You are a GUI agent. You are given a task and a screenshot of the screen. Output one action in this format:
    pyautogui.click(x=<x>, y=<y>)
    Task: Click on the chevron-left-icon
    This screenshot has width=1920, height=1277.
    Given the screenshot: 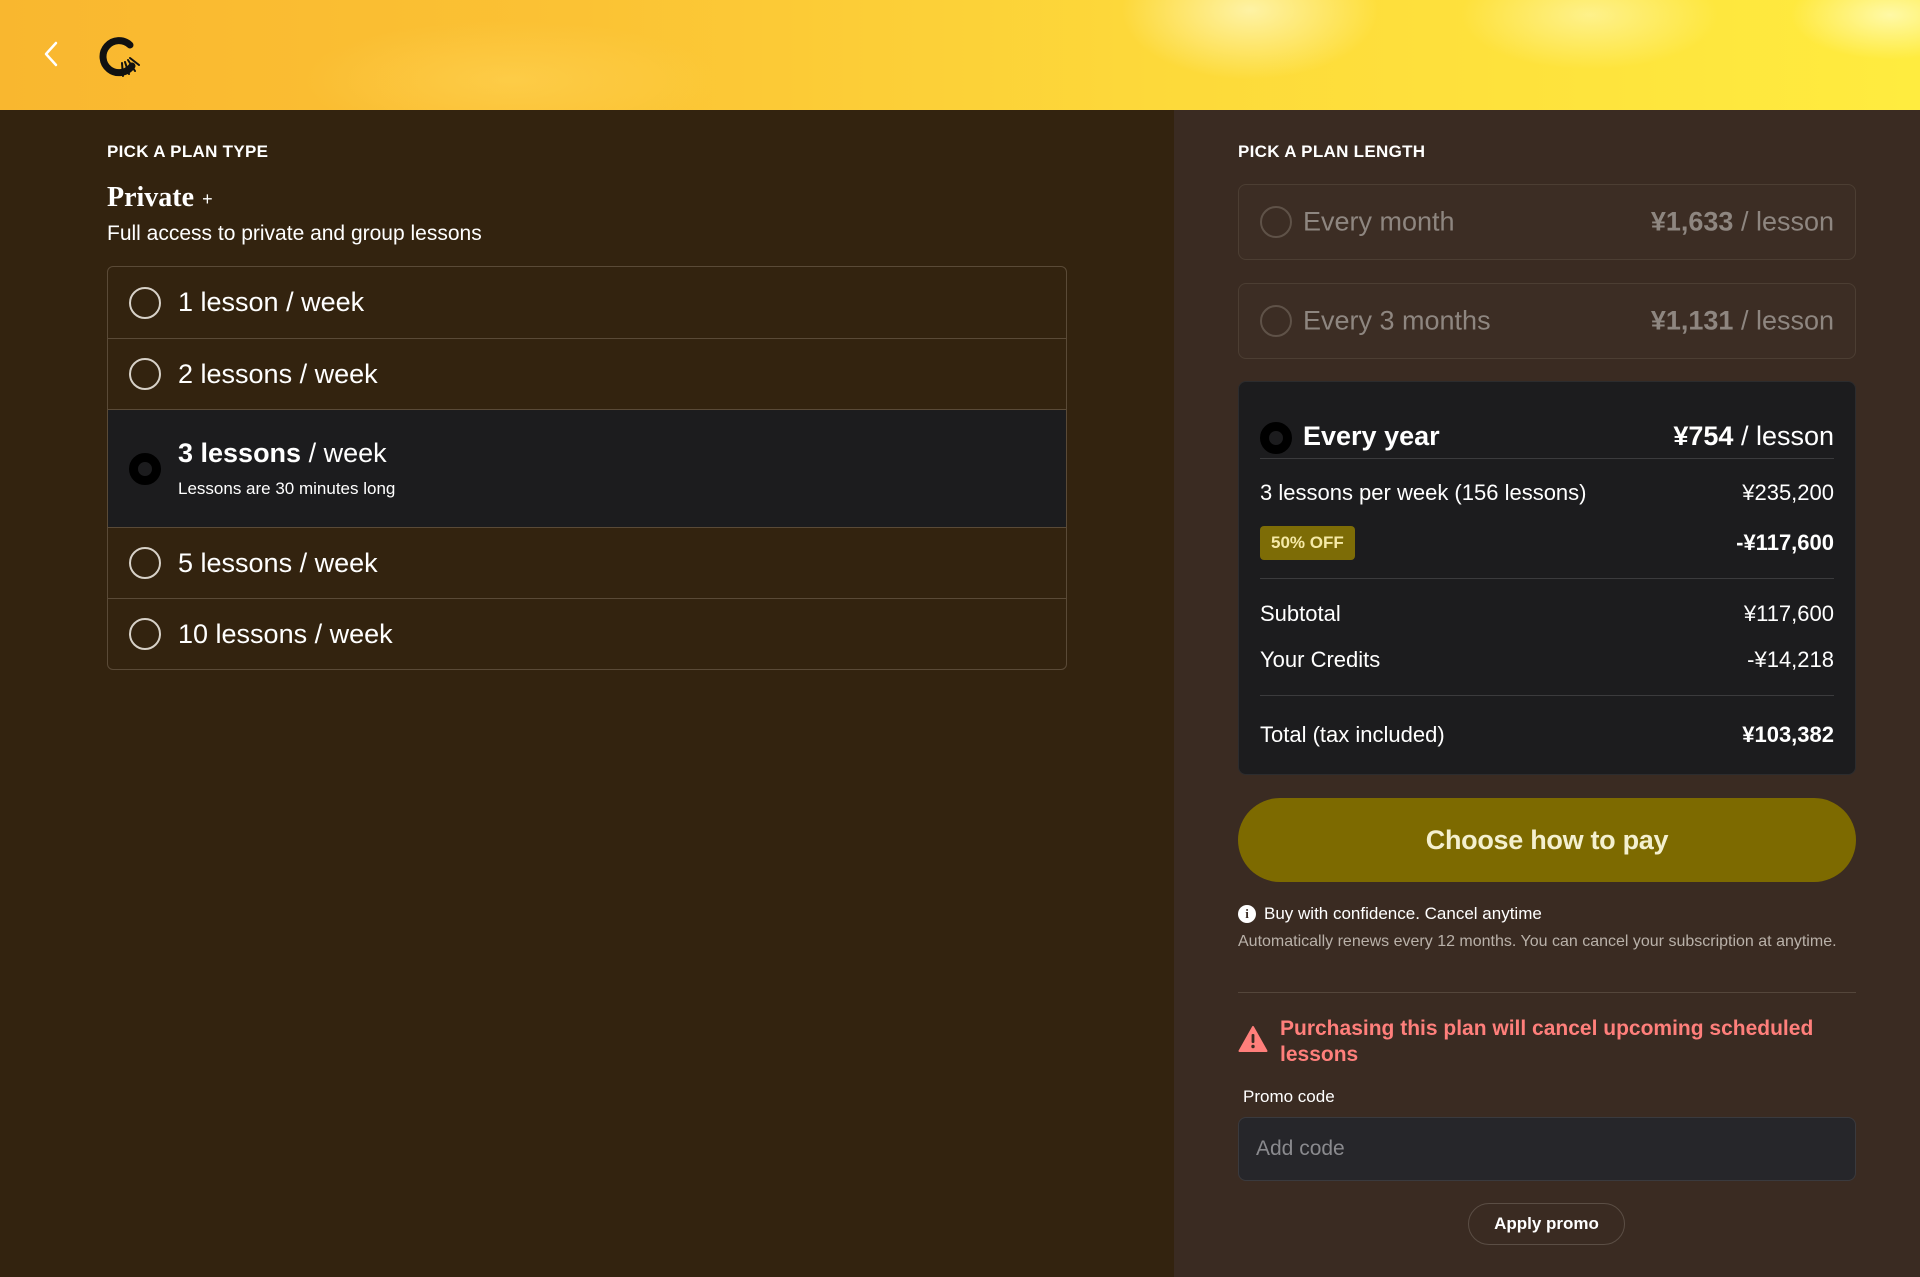 What is the action you would take?
    pyautogui.click(x=51, y=54)
    